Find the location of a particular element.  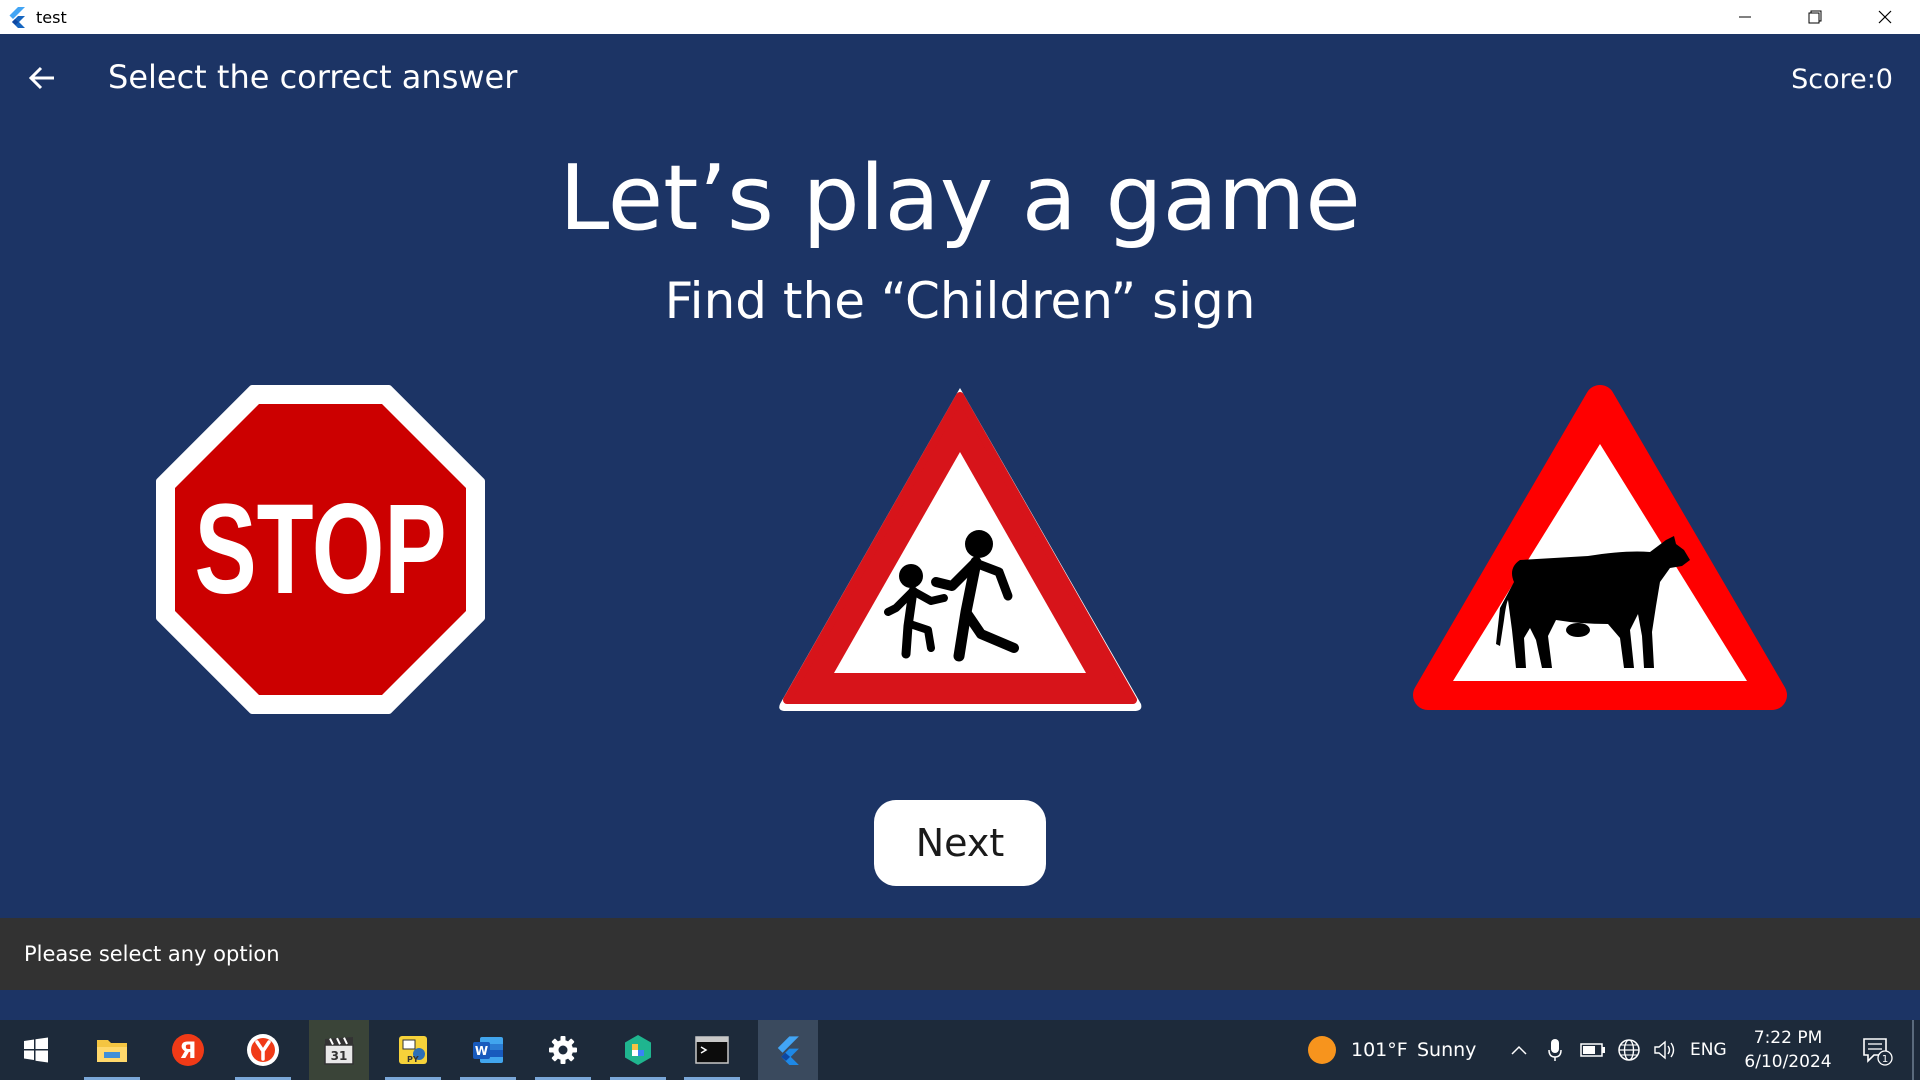

stop-sign-text: STOP is located at coordinates (321, 549).